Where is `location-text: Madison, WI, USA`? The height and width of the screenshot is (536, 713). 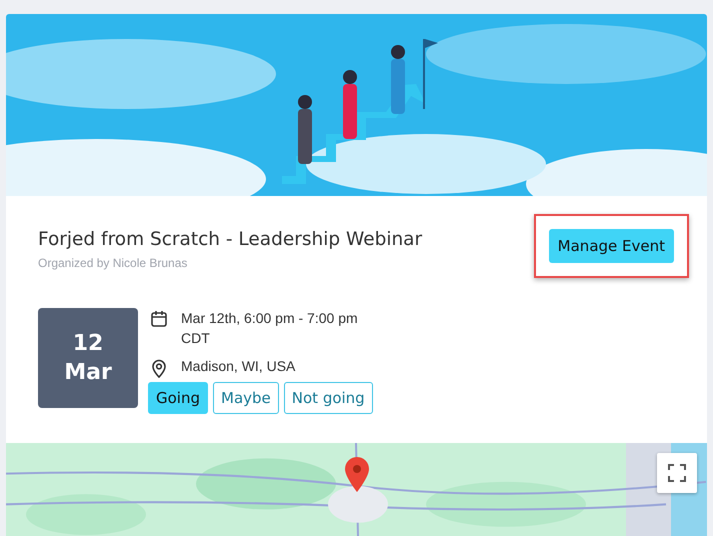 location-text: Madison, WI, USA is located at coordinates (238, 366).